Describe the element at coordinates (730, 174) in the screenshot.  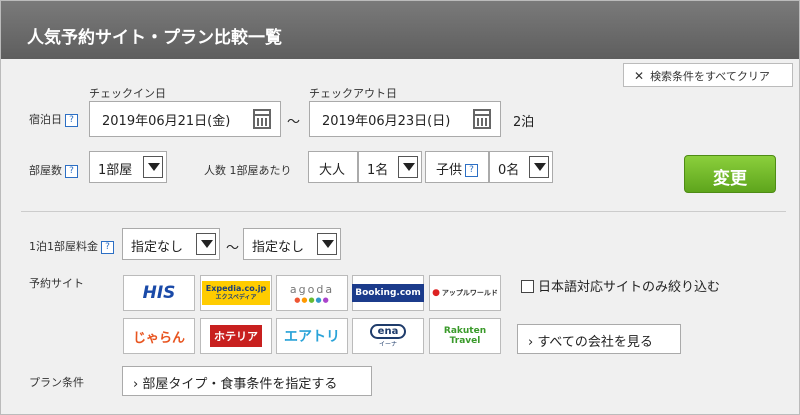
I see `change-button: 変更` at that location.